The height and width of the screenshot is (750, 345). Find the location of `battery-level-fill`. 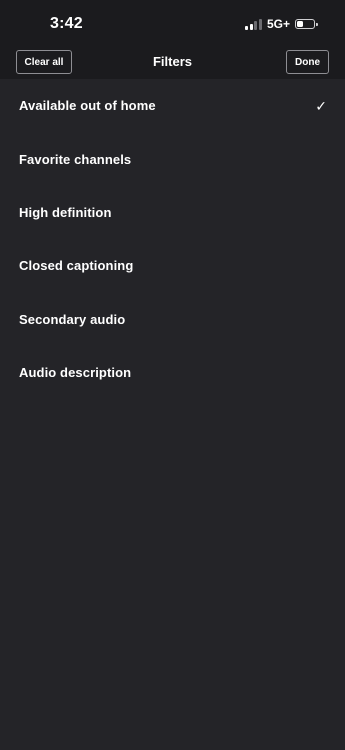

battery-level-fill is located at coordinates (300, 24).